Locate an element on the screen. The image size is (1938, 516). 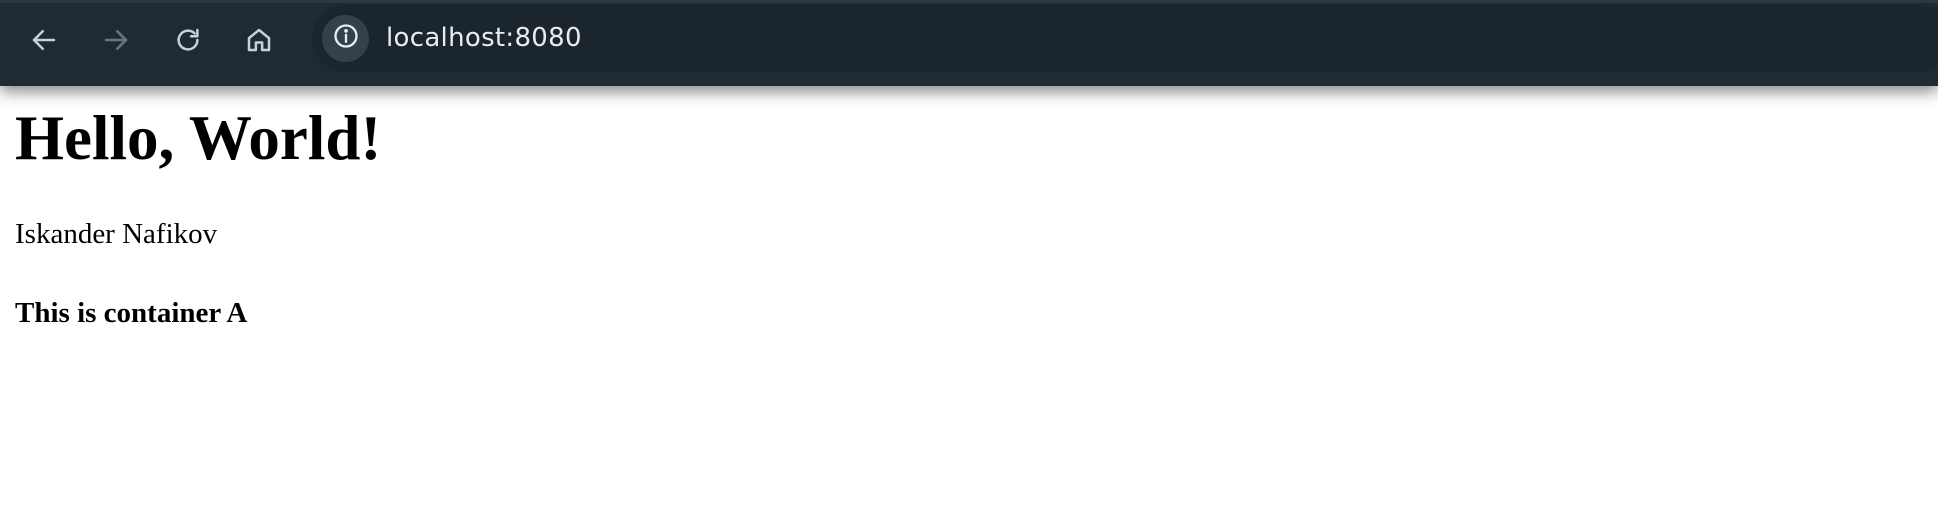
back-button is located at coordinates (44, 40).